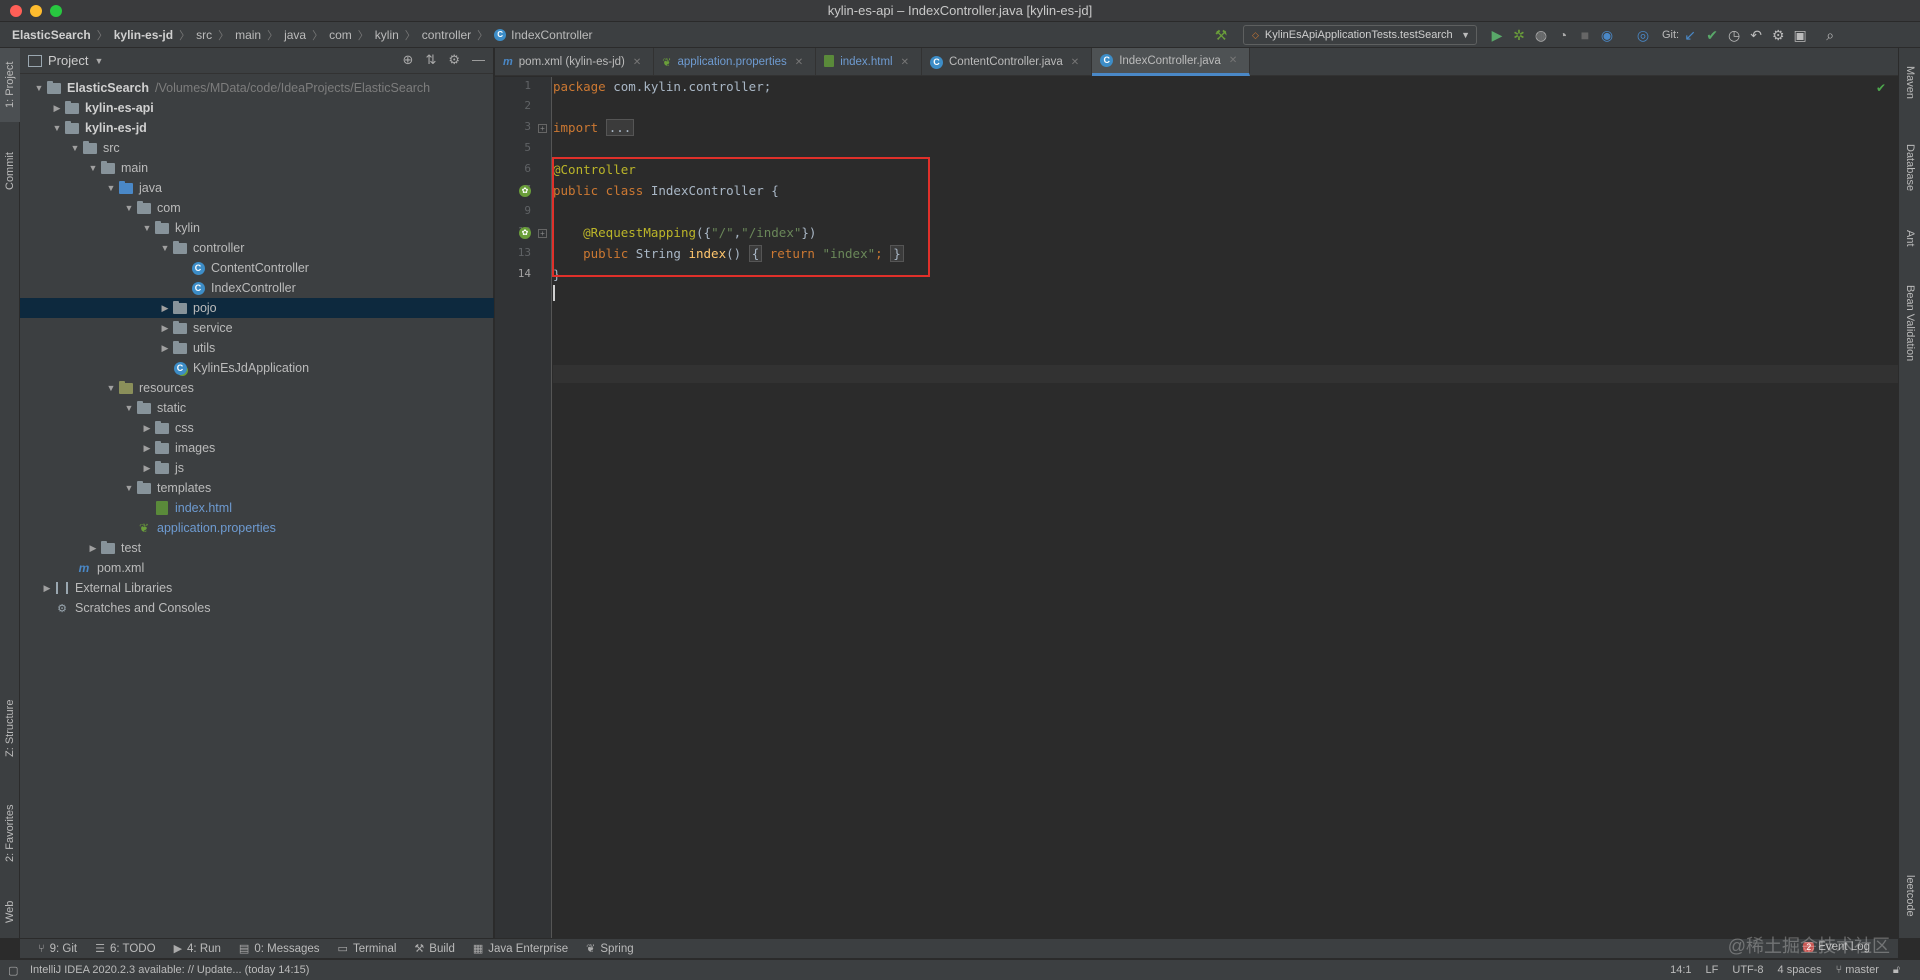 Image resolution: width=1920 pixels, height=980 pixels. I want to click on locate-file-icon: ⊕, so click(408, 60).